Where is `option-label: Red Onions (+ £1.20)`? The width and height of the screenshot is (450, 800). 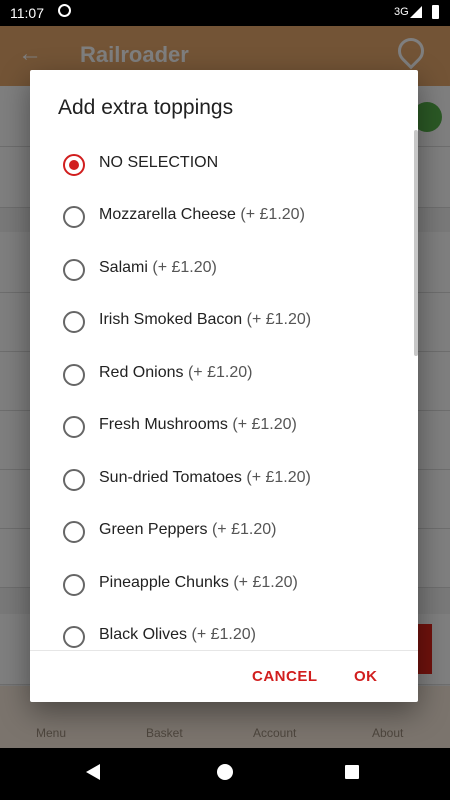
option-label: Red Onions (+ £1.20) is located at coordinates (175, 373).